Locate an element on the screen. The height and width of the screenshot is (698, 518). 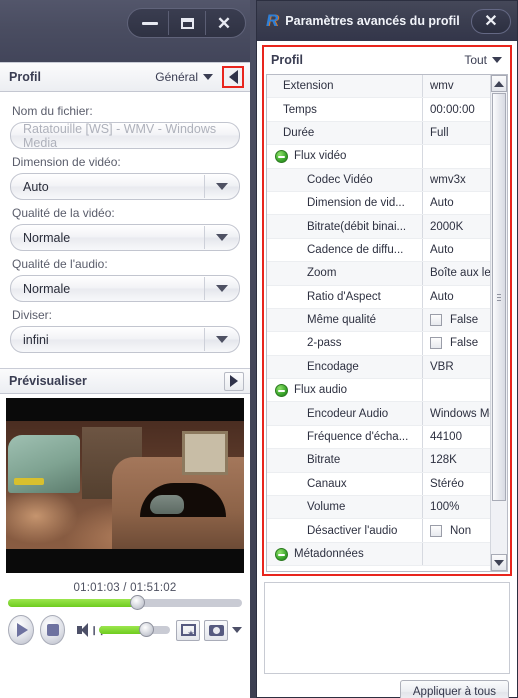
table-row: Bitrate 128K is located at coordinates (378, 461).